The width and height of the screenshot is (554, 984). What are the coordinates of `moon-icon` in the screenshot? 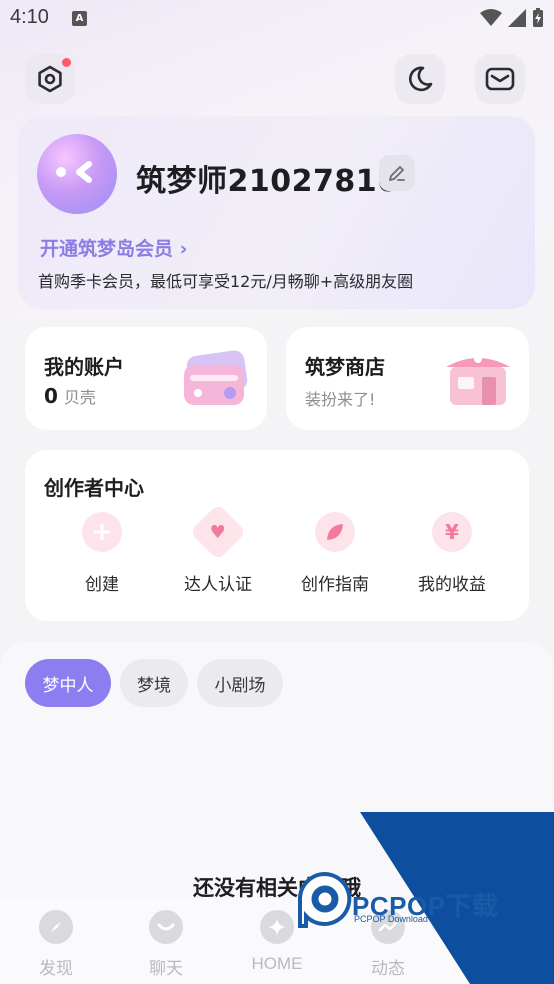 It's located at (420, 79).